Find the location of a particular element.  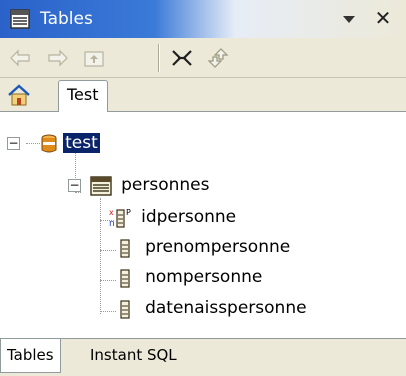

svg-text: n is located at coordinates (112, 224).